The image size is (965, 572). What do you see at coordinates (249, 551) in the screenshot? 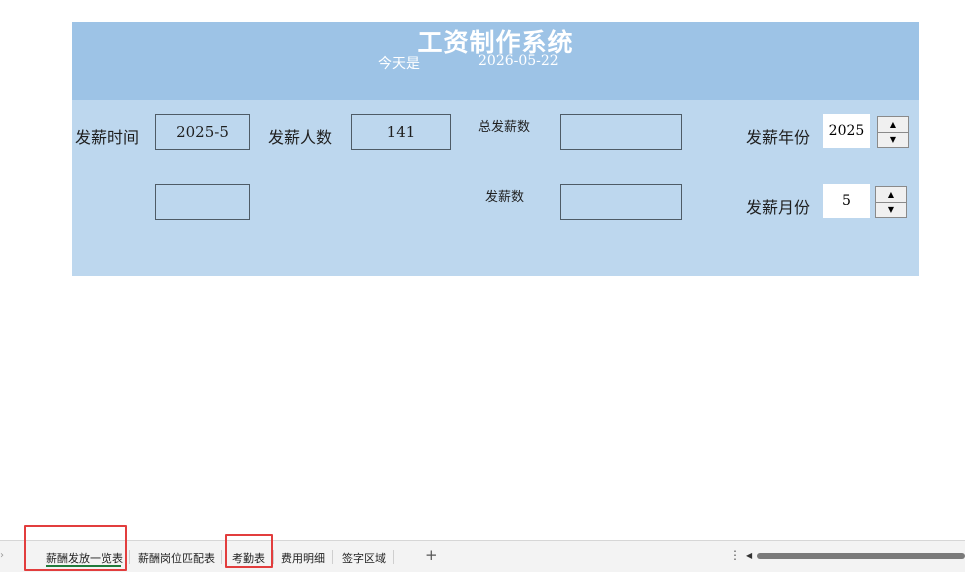
I see `highlight-box-attendance` at bounding box center [249, 551].